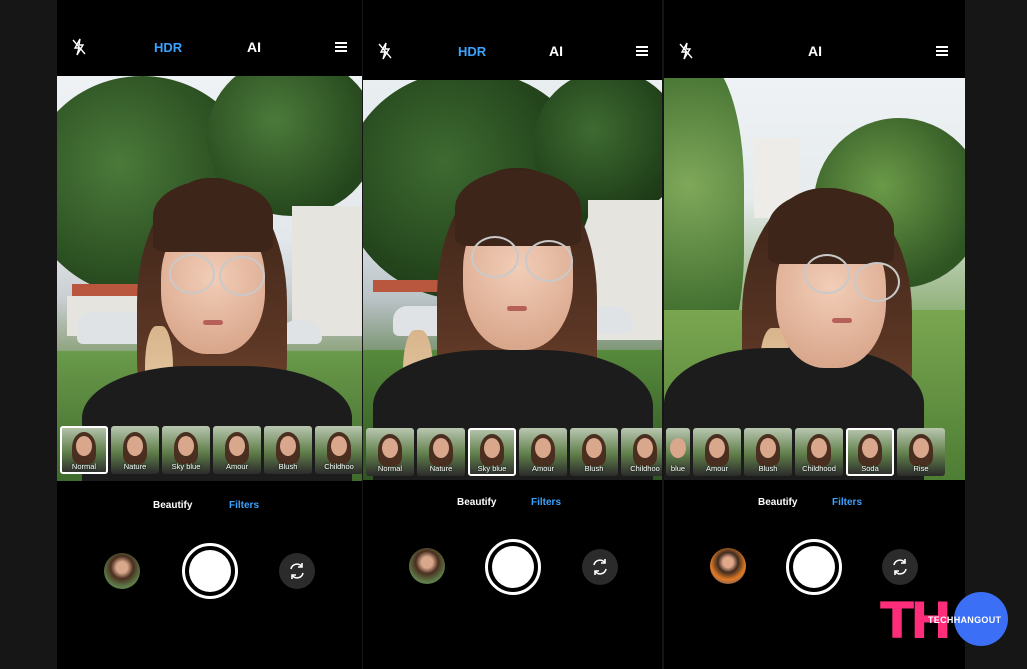  I want to click on filter-thumb: Soda, so click(870, 452).